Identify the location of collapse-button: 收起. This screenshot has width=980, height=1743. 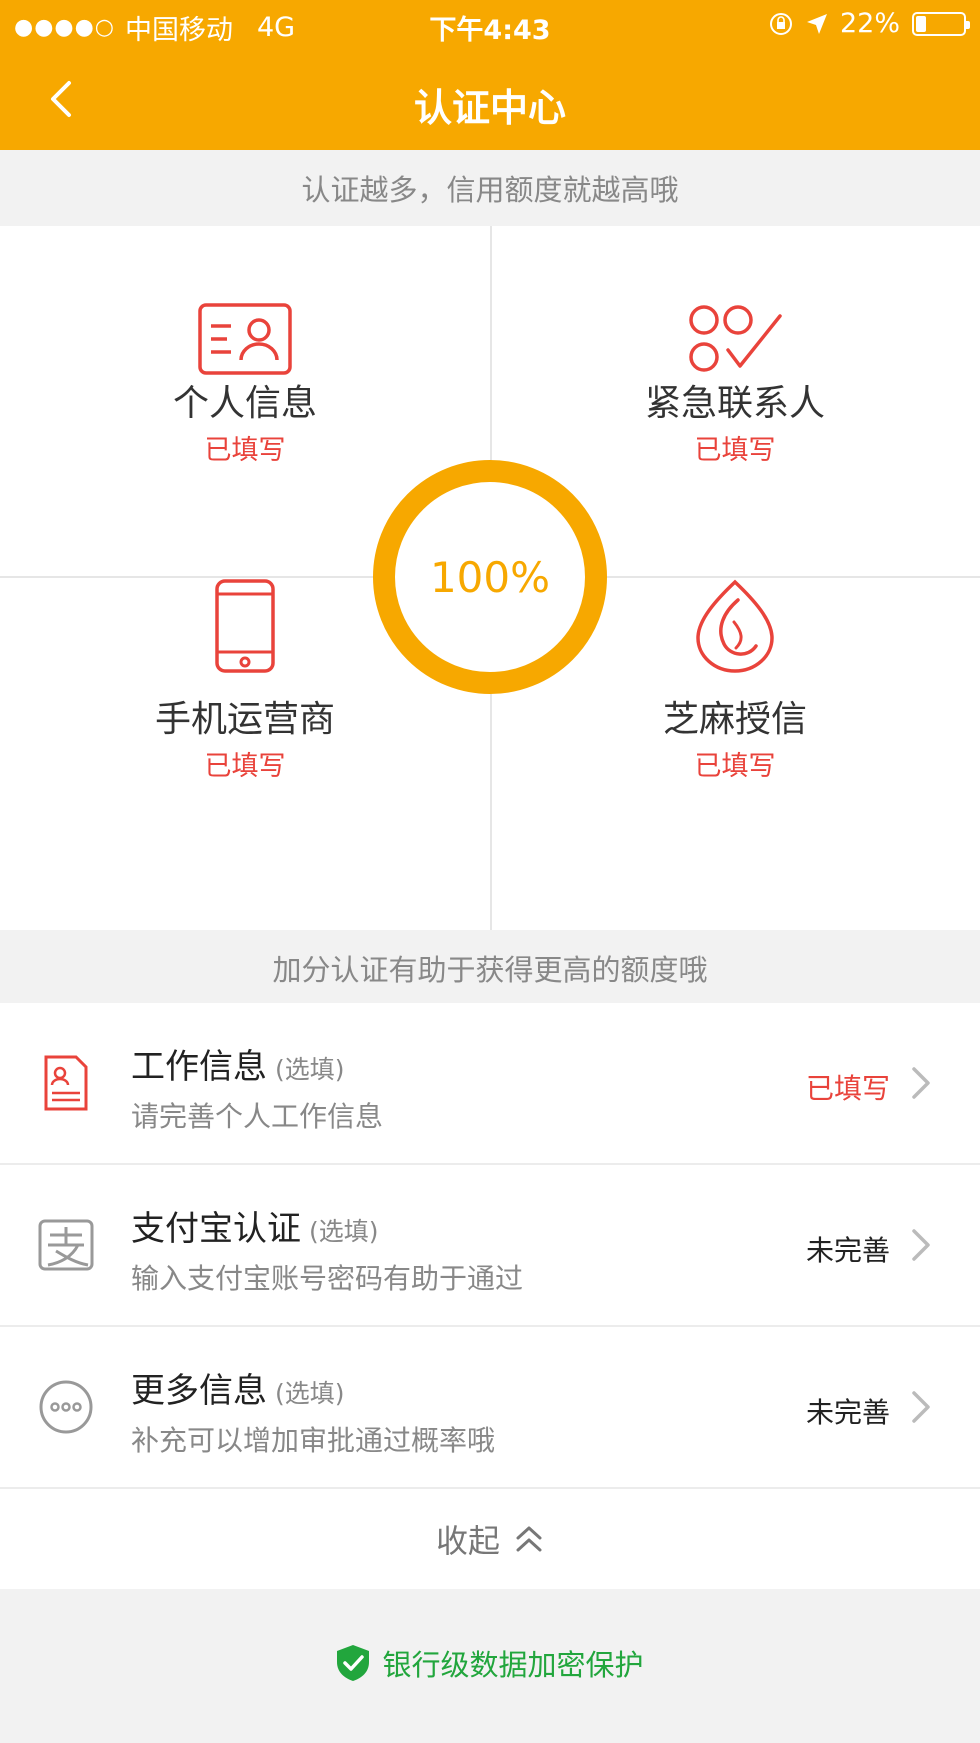
(490, 1539).